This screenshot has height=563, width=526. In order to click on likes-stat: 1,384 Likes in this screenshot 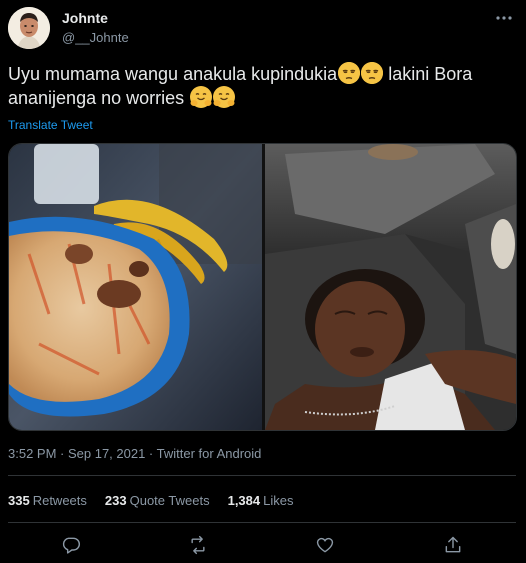, I will do `click(261, 500)`.